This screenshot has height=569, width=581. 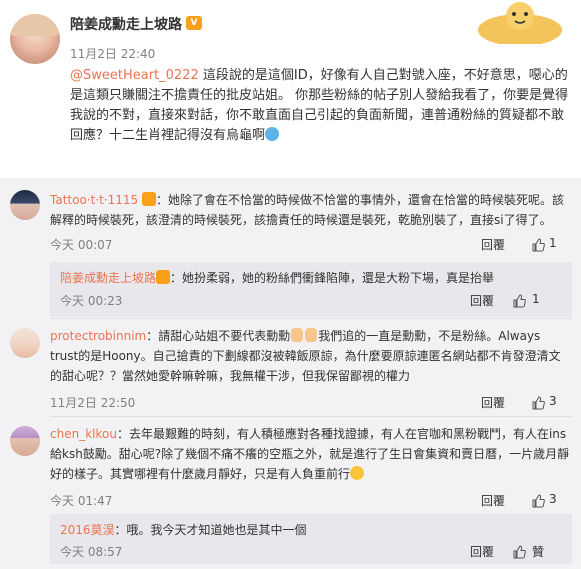 What do you see at coordinates (35, 39) in the screenshot?
I see `author-avatar` at bounding box center [35, 39].